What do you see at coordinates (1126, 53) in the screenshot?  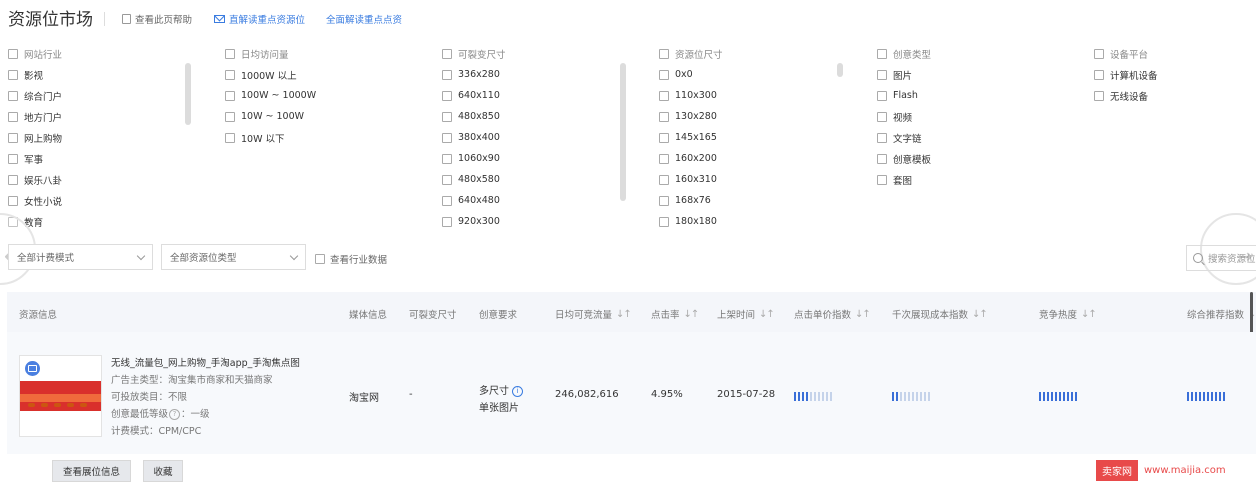 I see `filter-header: 设备平台` at bounding box center [1126, 53].